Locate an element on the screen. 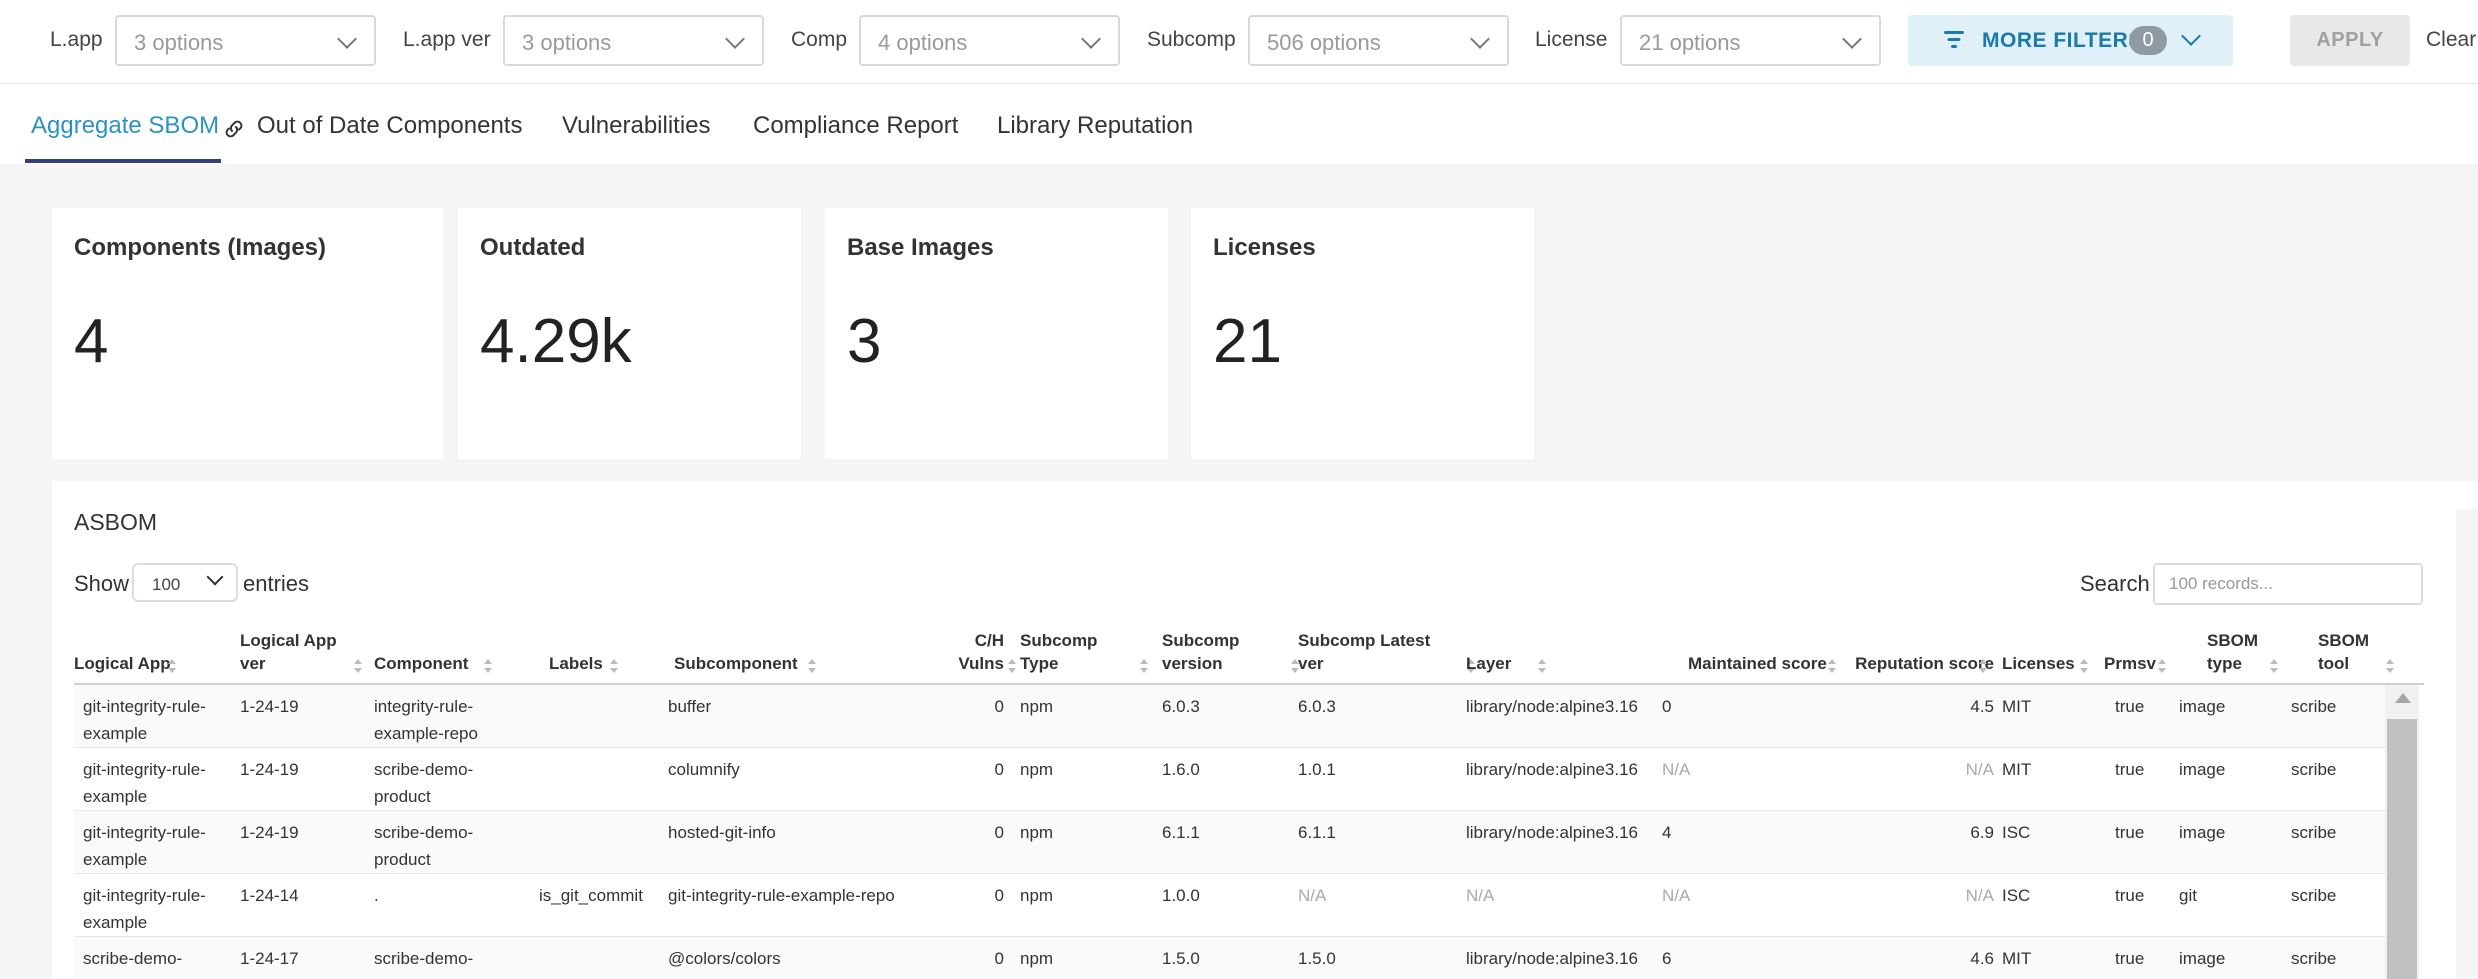  table-cell-maintained-score: 4 is located at coordinates (1667, 832).